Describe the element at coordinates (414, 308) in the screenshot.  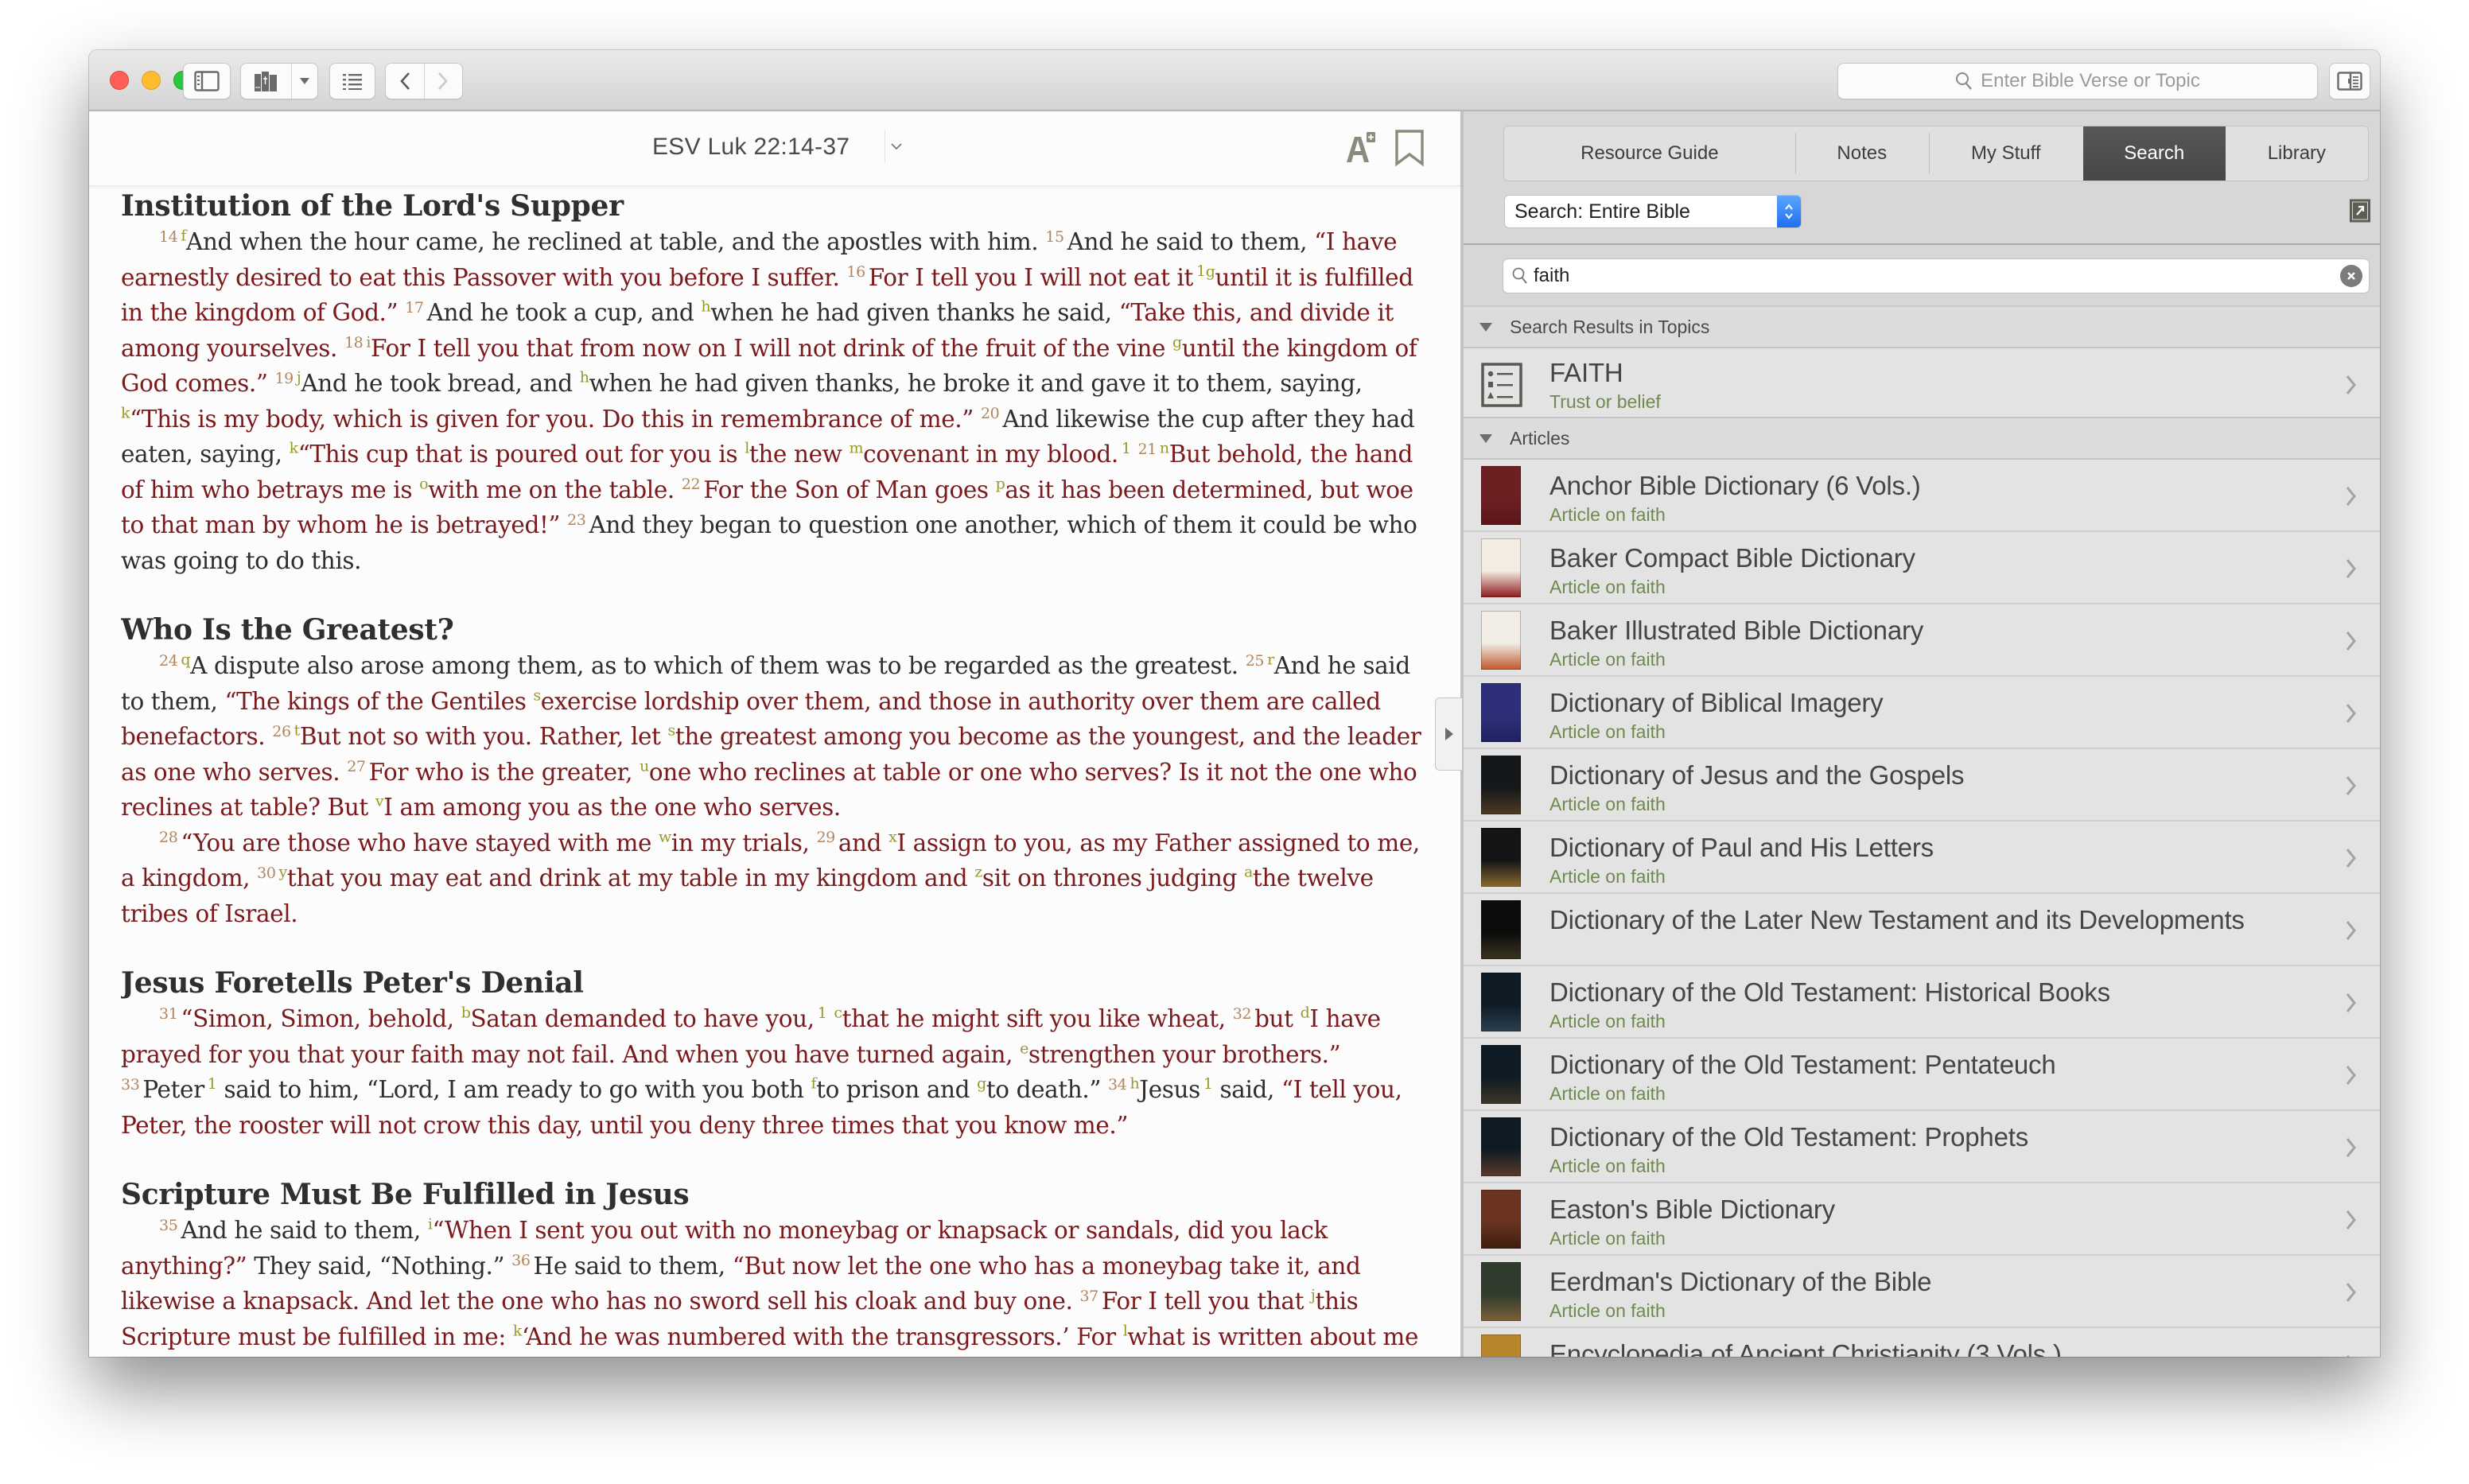
I see `verse-number: 17` at that location.